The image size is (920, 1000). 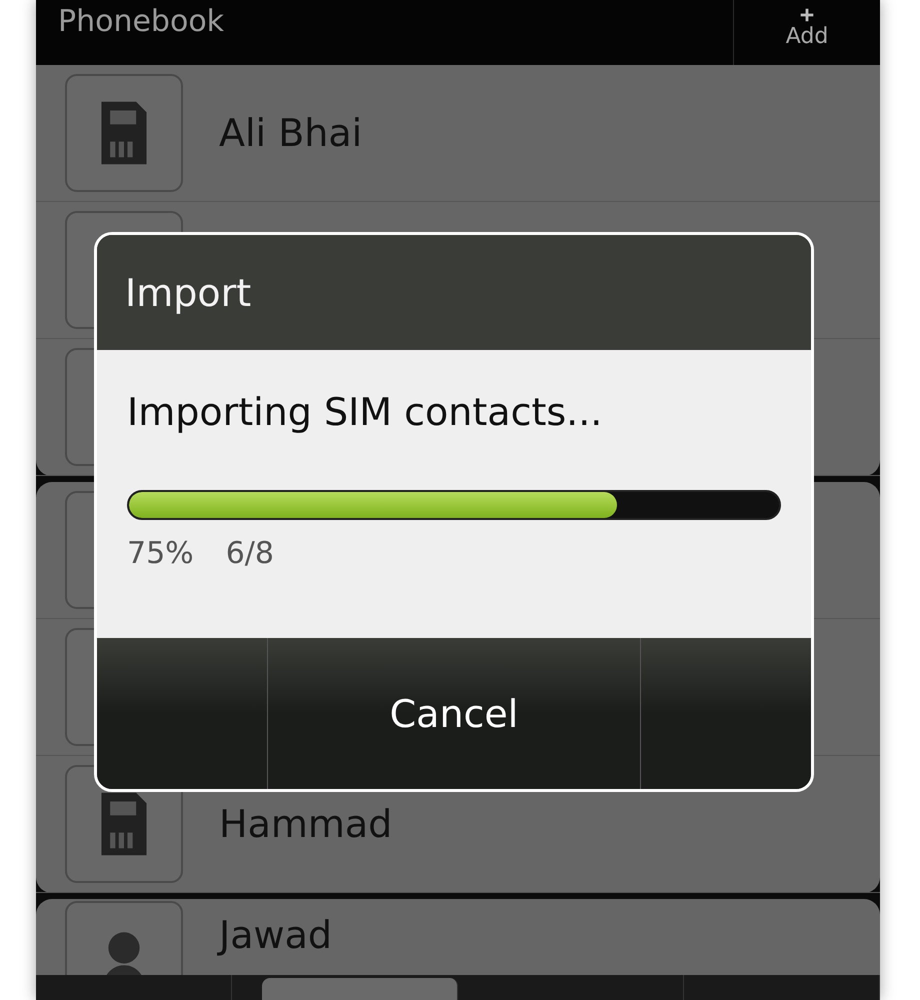 What do you see at coordinates (160, 553) in the screenshot?
I see `progress-percent: 75%` at bounding box center [160, 553].